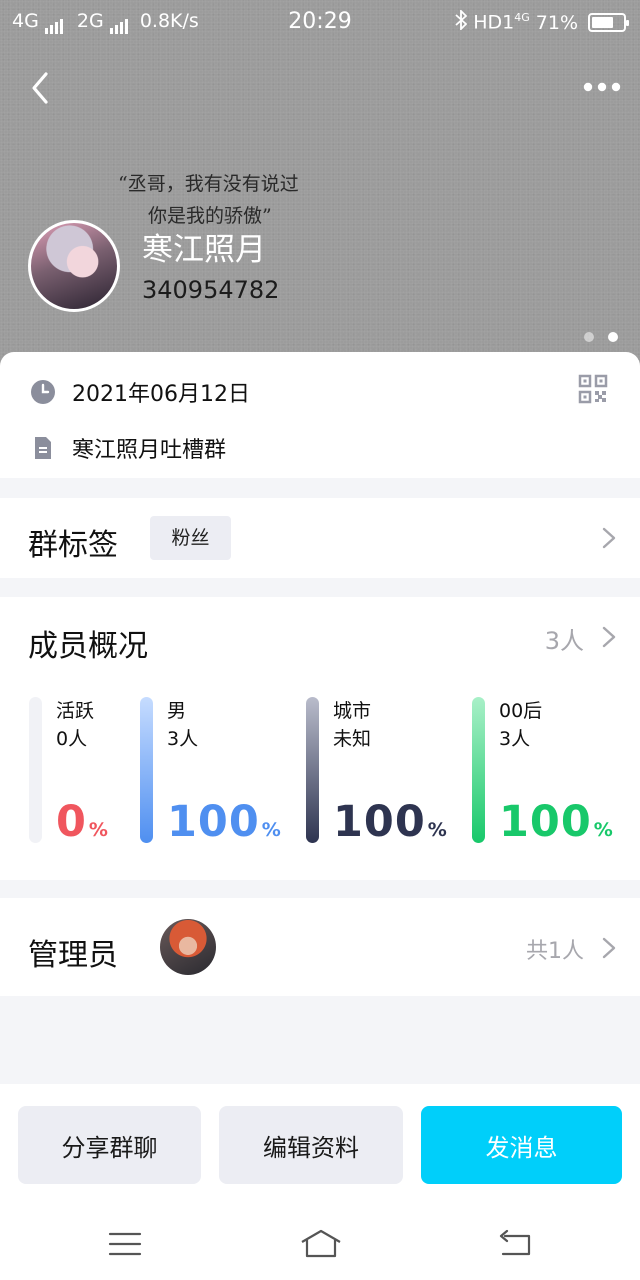 Image resolution: width=640 pixels, height=1280 pixels. I want to click on more-dots-icon, so click(602, 87).